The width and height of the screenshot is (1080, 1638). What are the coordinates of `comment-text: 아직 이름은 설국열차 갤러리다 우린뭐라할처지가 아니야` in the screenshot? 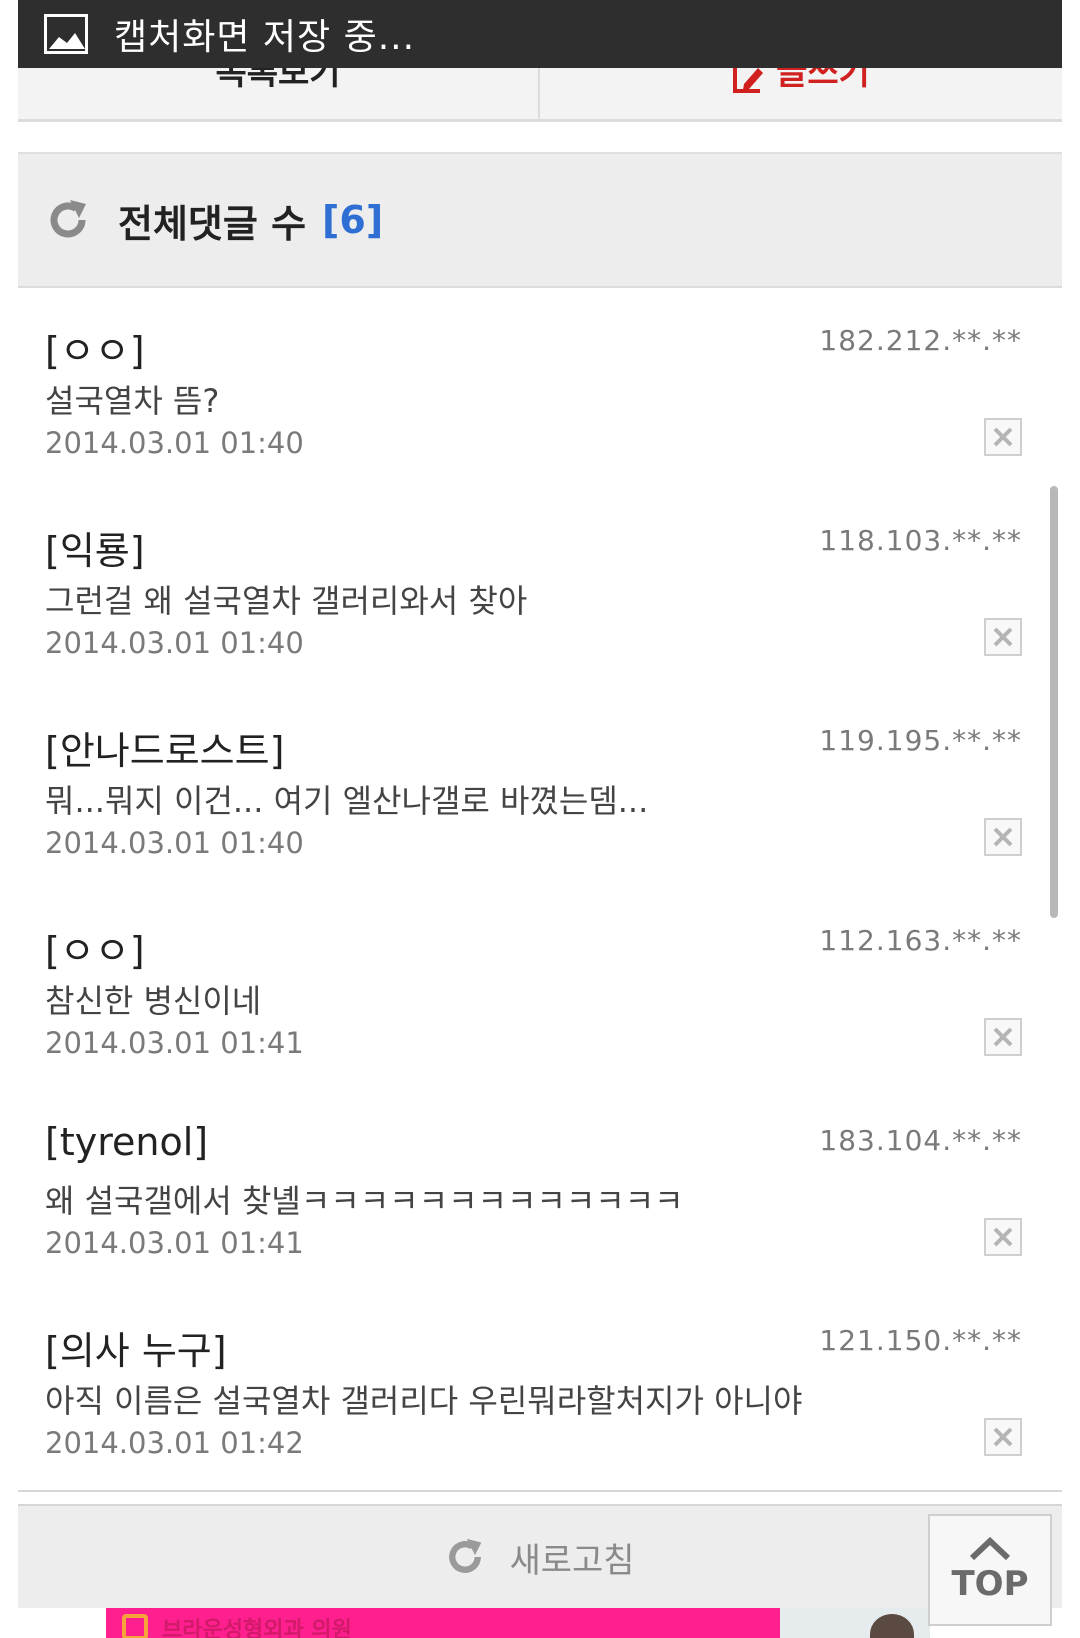 It's located at (424, 1401).